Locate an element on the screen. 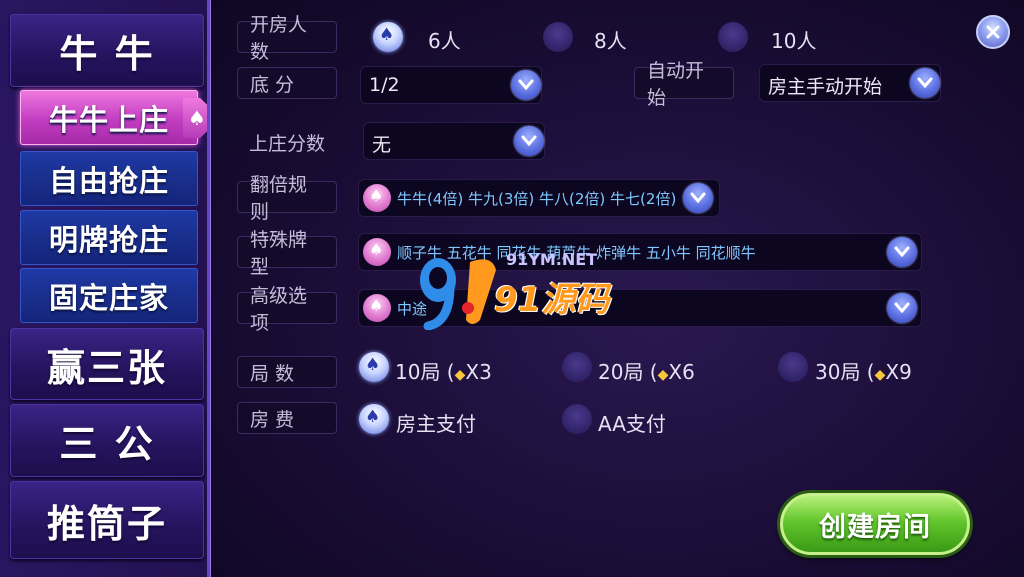 The height and width of the screenshot is (577, 1024). game-tab-three-cards: 赢三张 is located at coordinates (107, 364).